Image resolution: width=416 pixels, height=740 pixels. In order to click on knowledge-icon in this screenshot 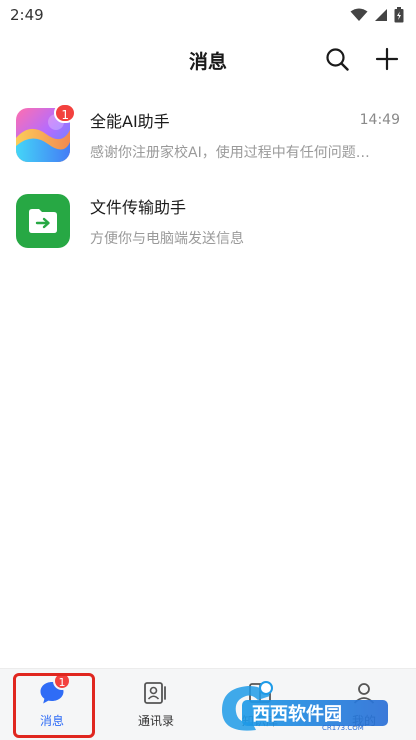, I will do `click(260, 693)`.